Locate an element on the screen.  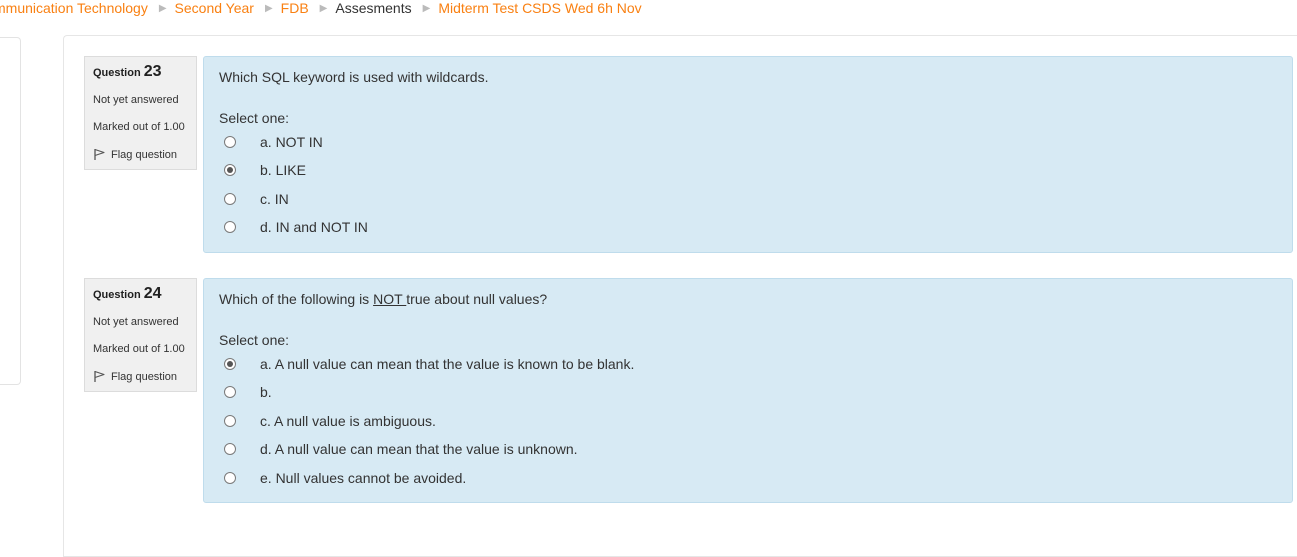
breadcrumb-item-year: Second Year is located at coordinates (214, 8).